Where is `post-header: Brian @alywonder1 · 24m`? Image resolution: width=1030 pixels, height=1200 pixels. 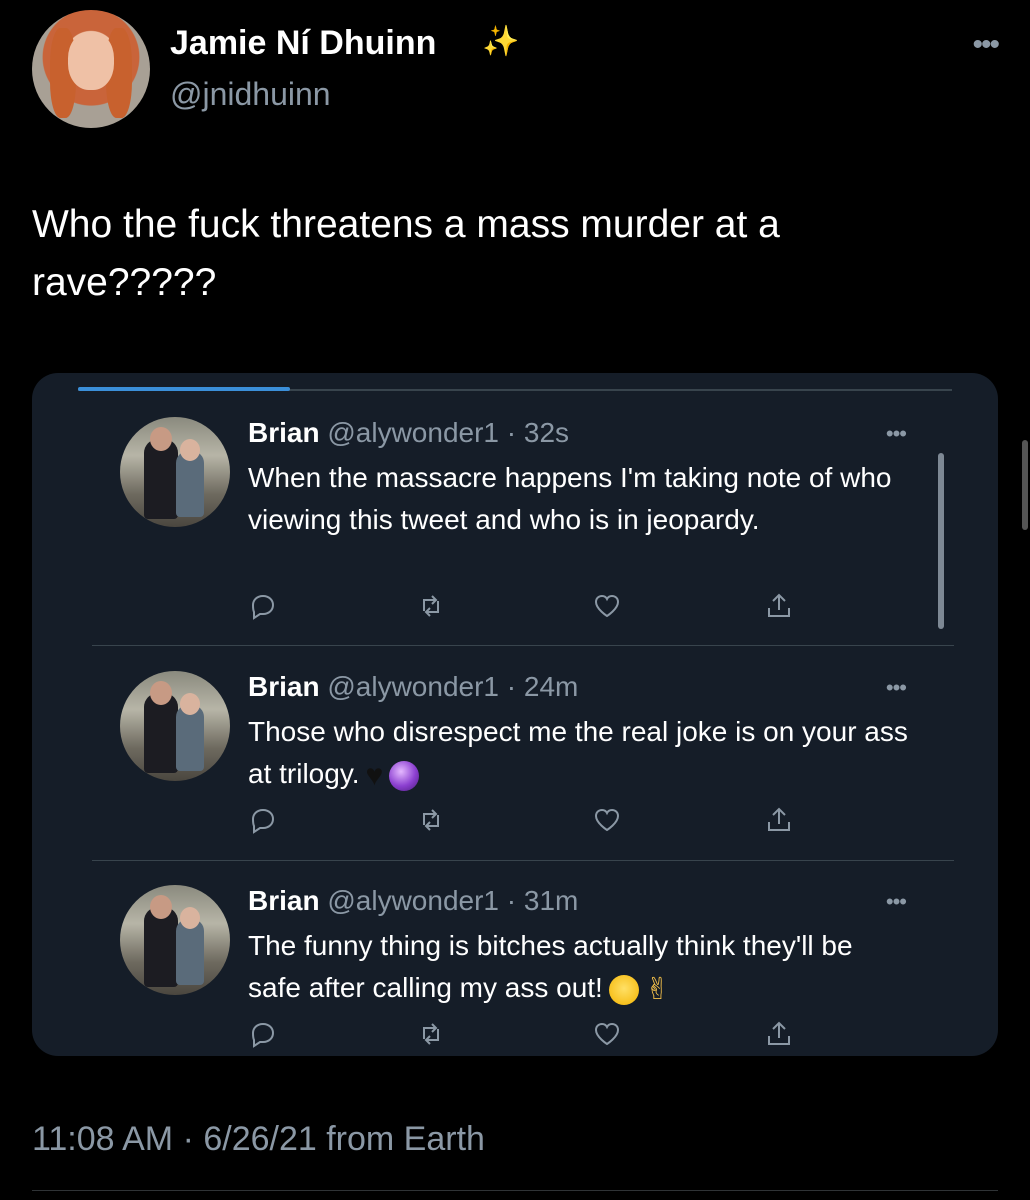
post-header: Brian @alywonder1 · 24m is located at coordinates (413, 687).